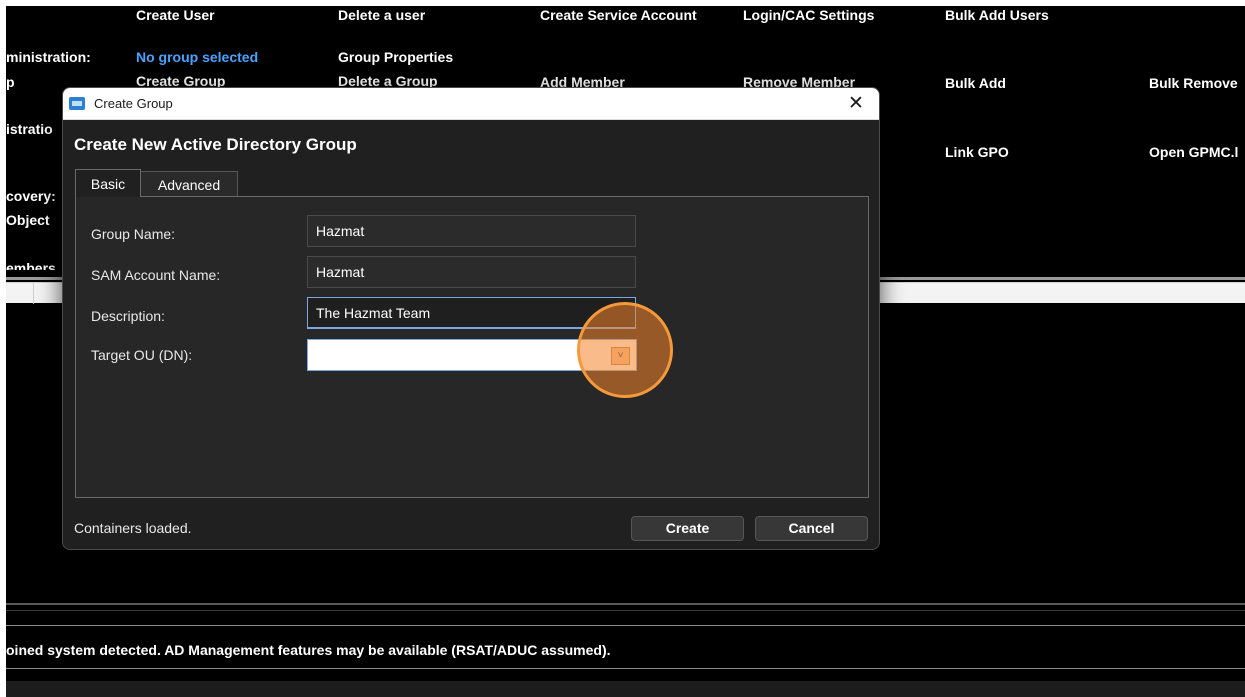 Image resolution: width=1245 pixels, height=697 pixels. Describe the element at coordinates (395, 57) in the screenshot. I see `group-properties-button: Group Properties` at that location.